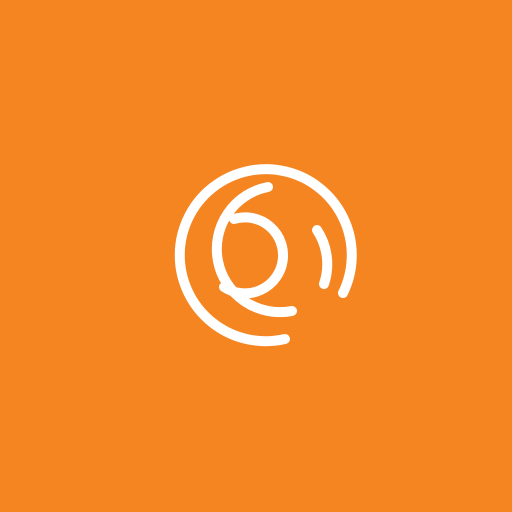 This screenshot has width=512, height=512. What do you see at coordinates (322, 257) in the screenshot?
I see `middle-ring-segment` at bounding box center [322, 257].